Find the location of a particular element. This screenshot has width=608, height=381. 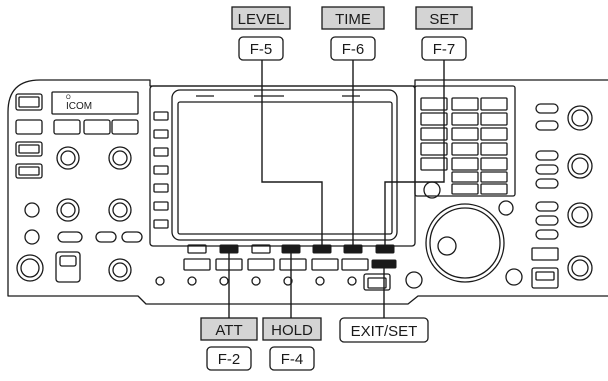

function-key-f4 is located at coordinates (291, 249).